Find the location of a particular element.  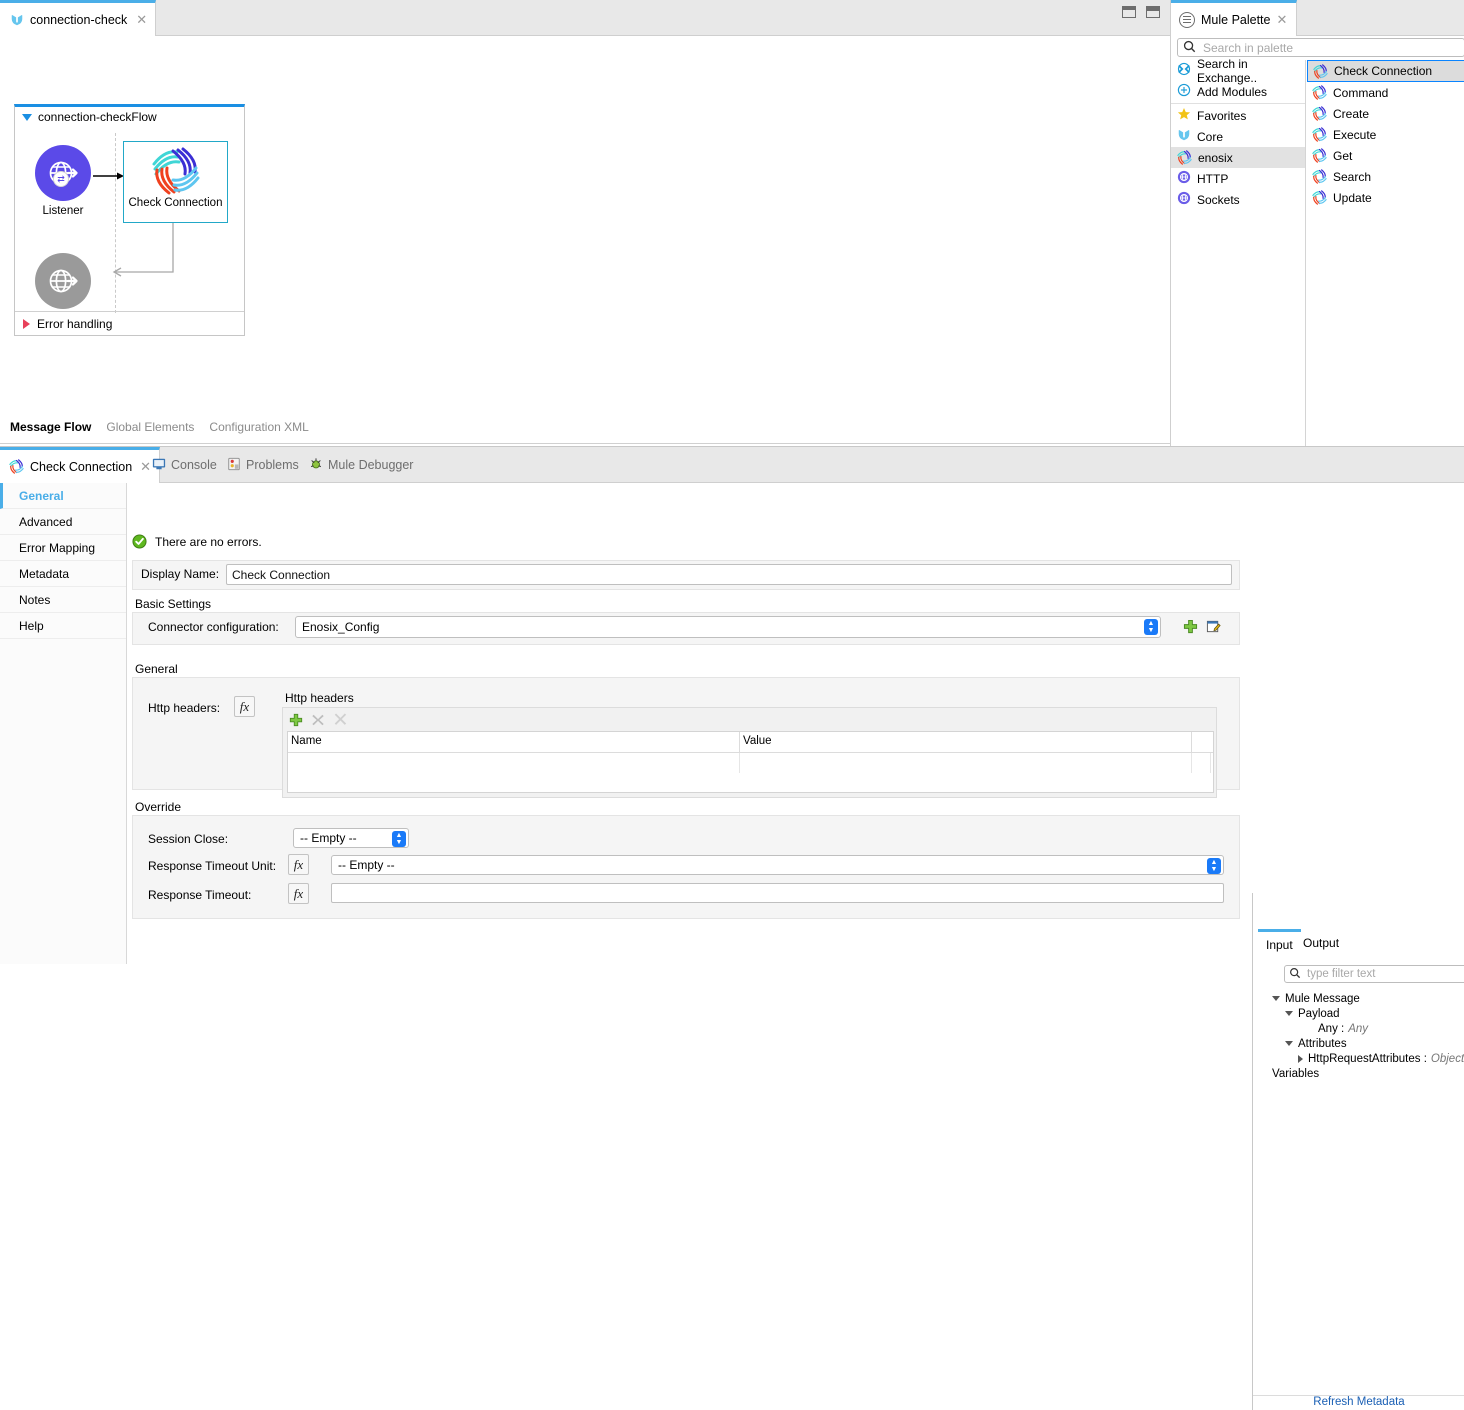

palette-op-execute: Execute is located at coordinates (1385, 134).